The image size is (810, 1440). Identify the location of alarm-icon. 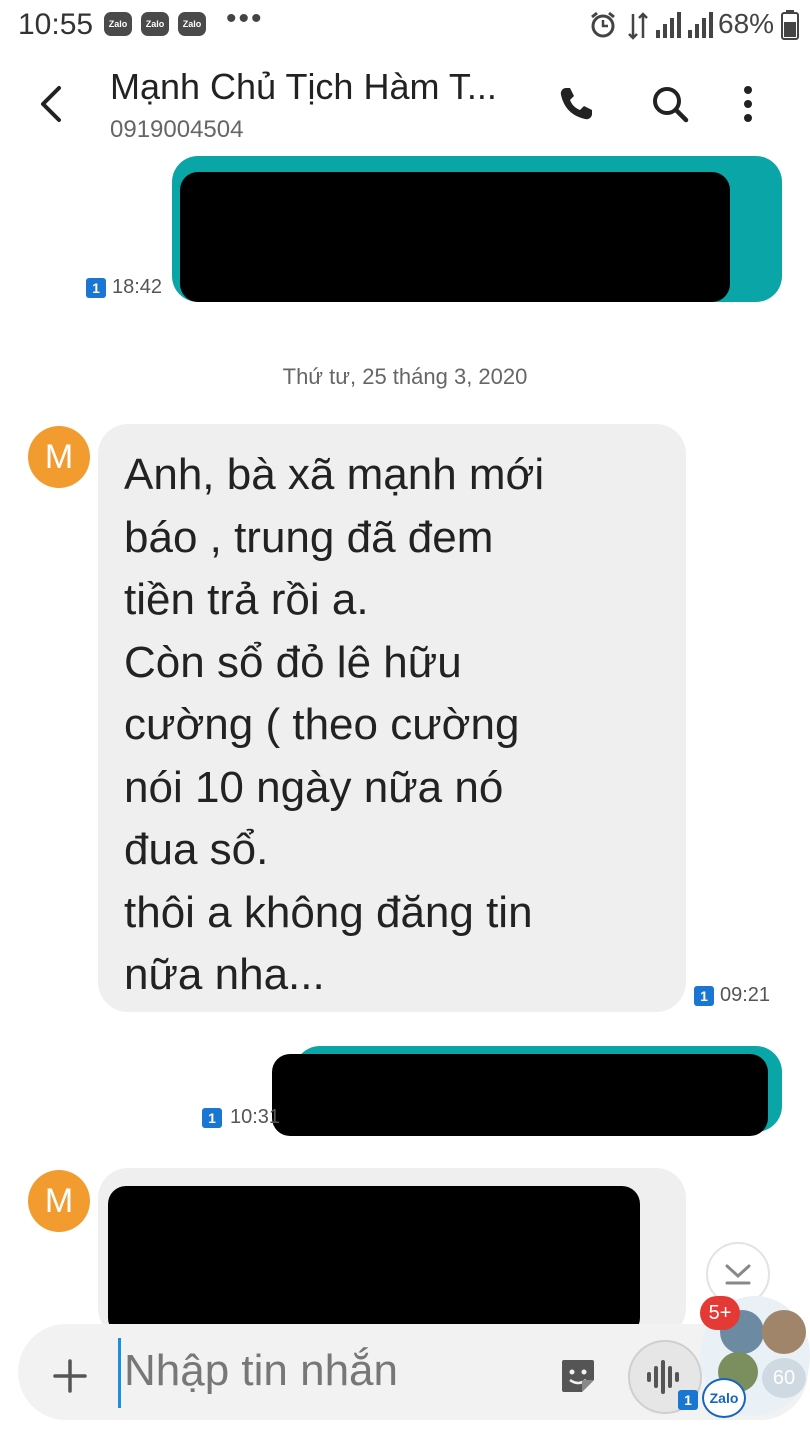
(603, 25).